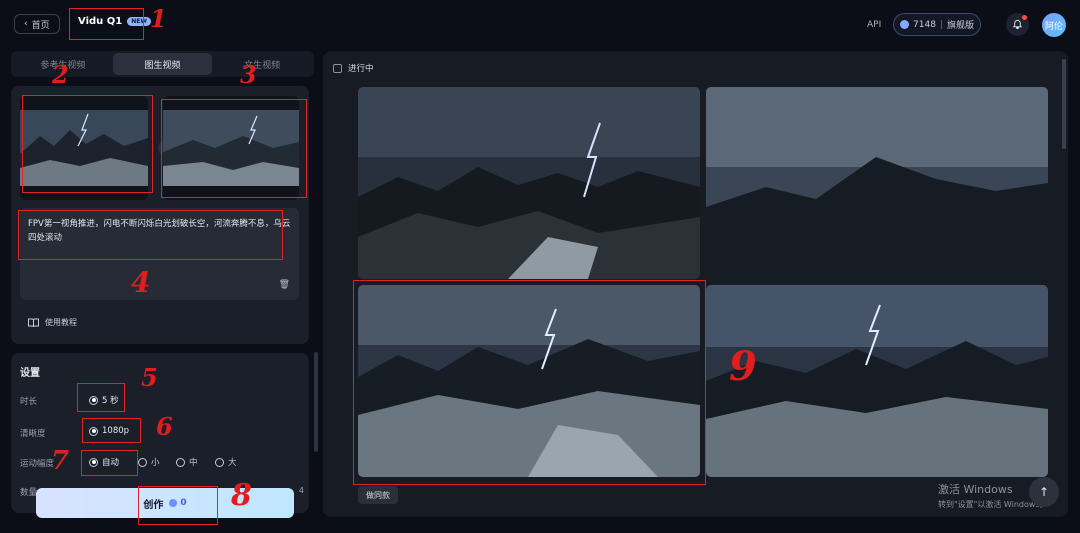 This screenshot has height=533, width=1080. What do you see at coordinates (30, 373) in the screenshot?
I see `settings-title: 设置` at bounding box center [30, 373].